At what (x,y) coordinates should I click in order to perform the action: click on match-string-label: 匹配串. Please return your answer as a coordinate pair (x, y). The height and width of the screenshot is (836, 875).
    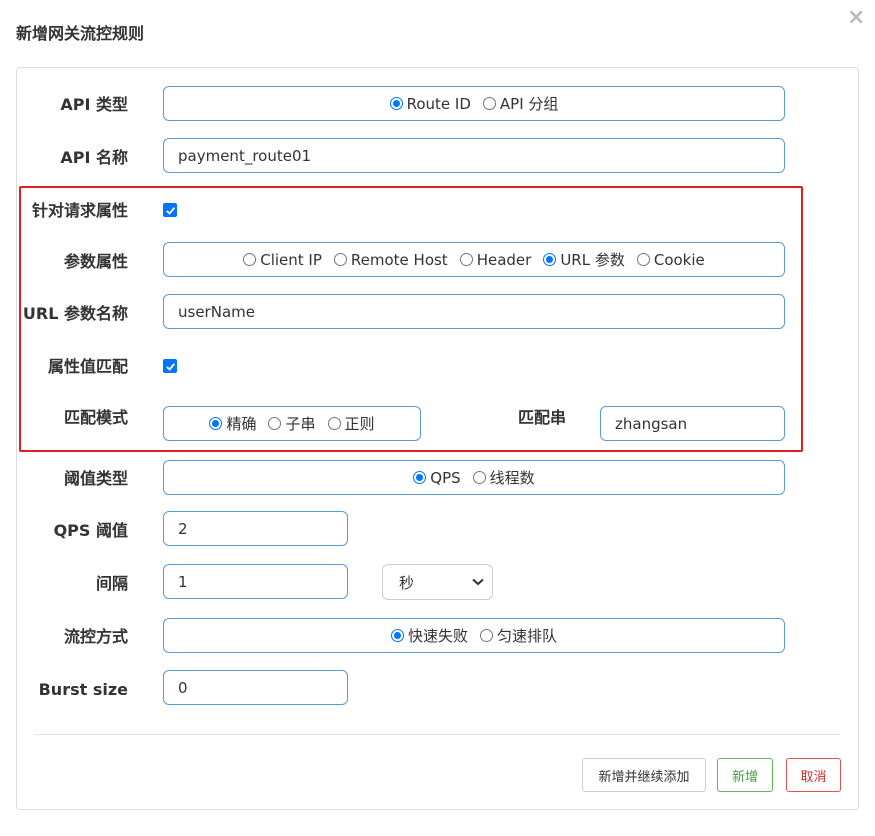
    Looking at the image, I should click on (541, 417).